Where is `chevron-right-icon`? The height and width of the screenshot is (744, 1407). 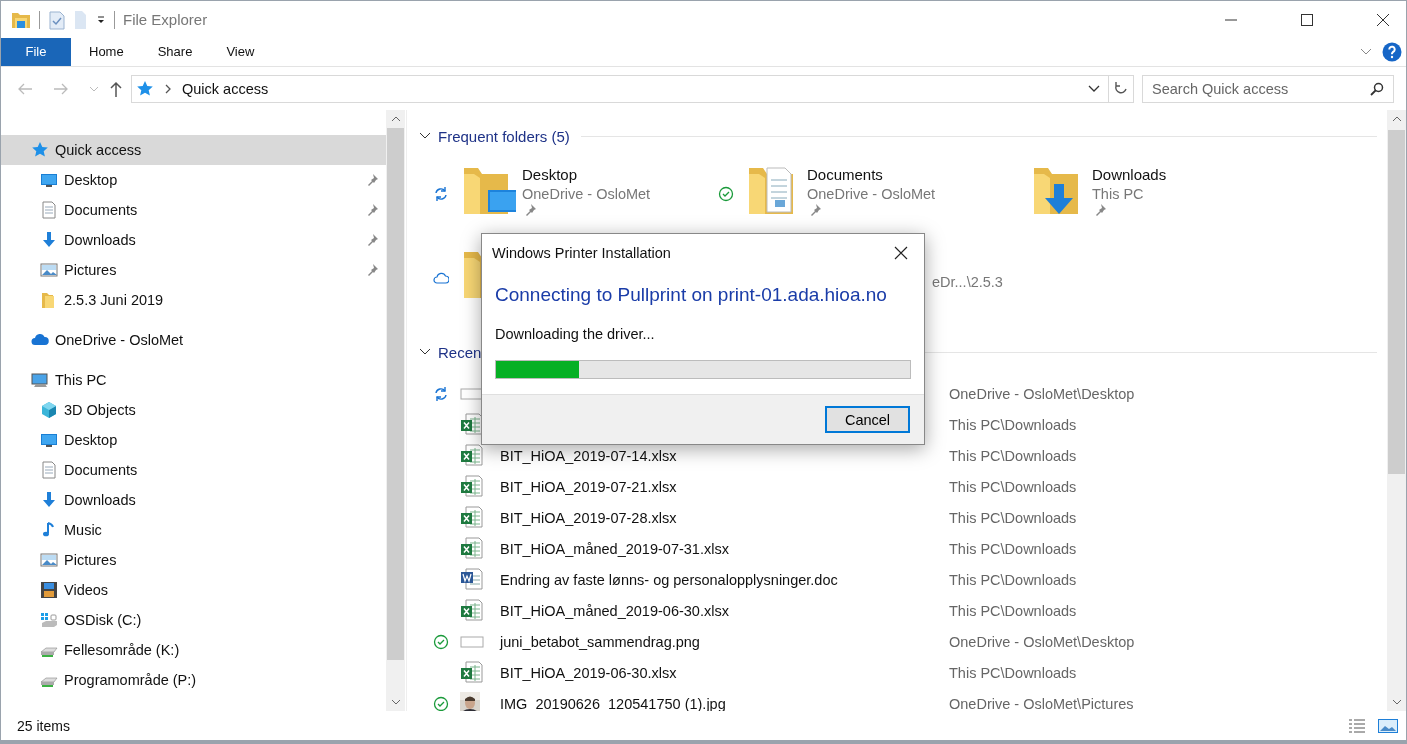
chevron-right-icon is located at coordinates (168, 88).